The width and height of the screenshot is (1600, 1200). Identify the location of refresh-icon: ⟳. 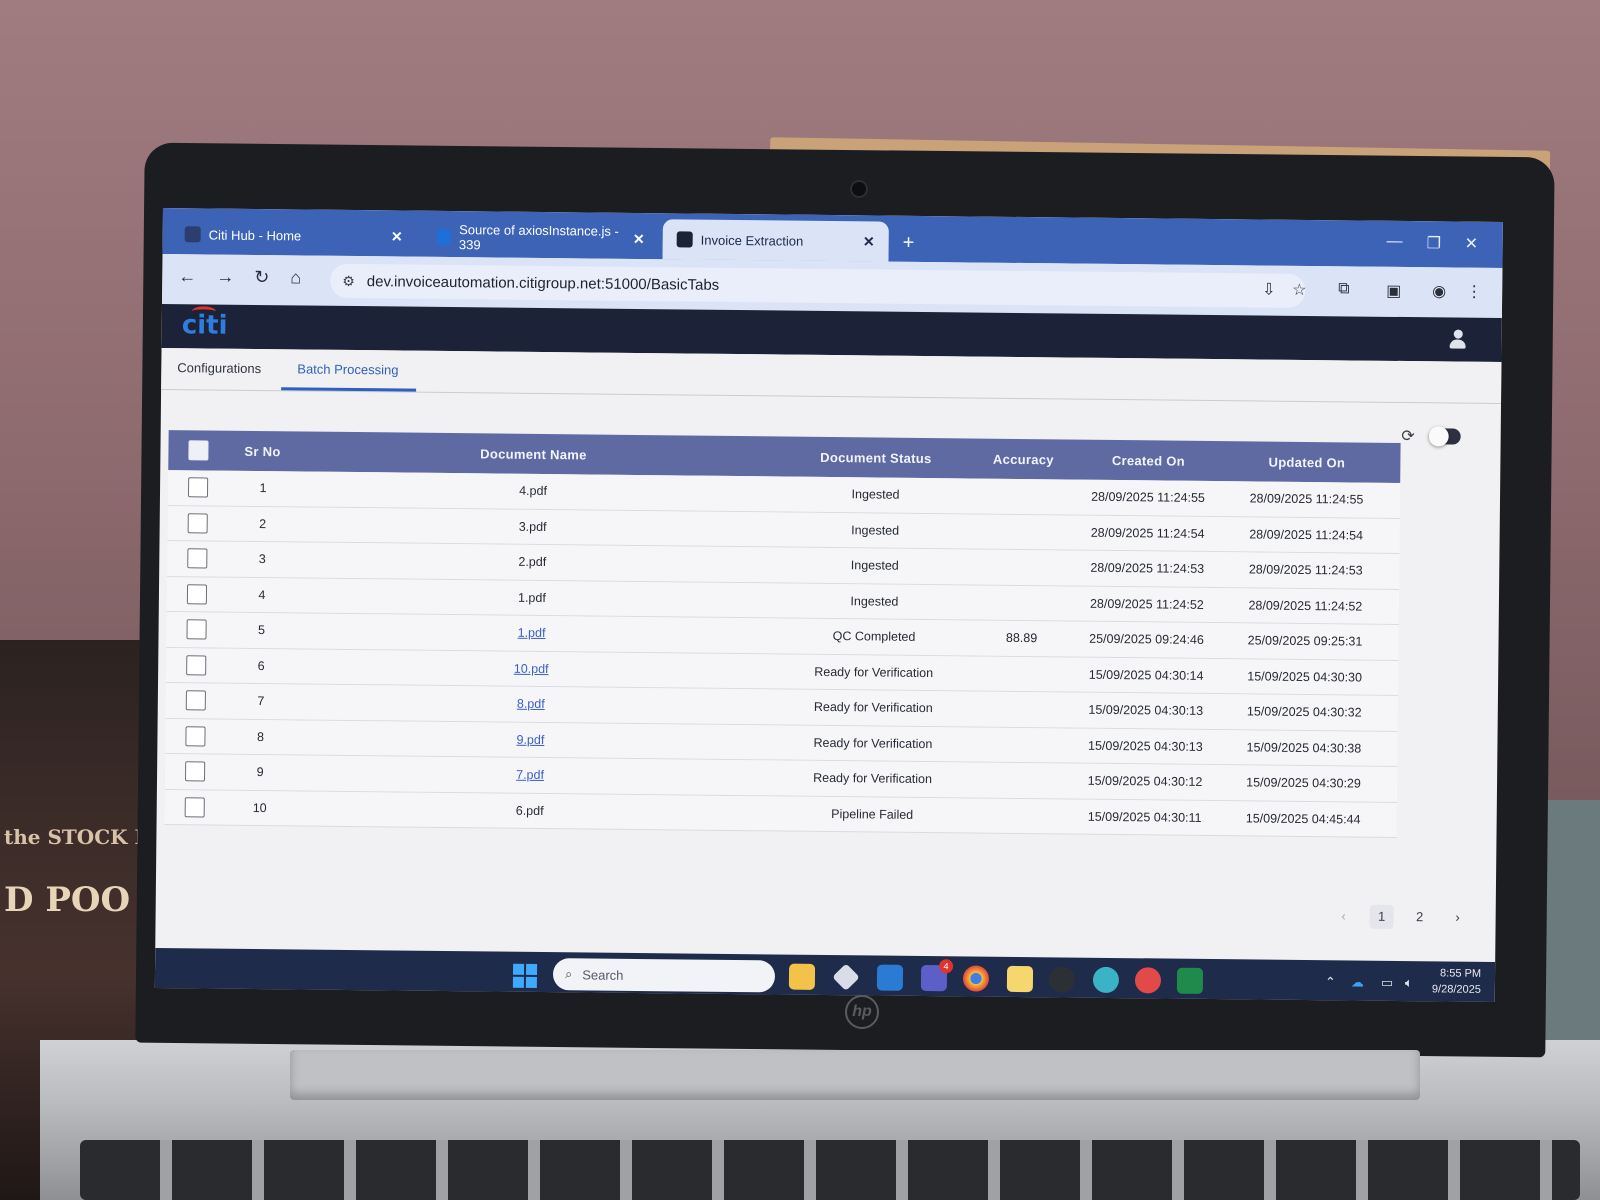
(1408, 436).